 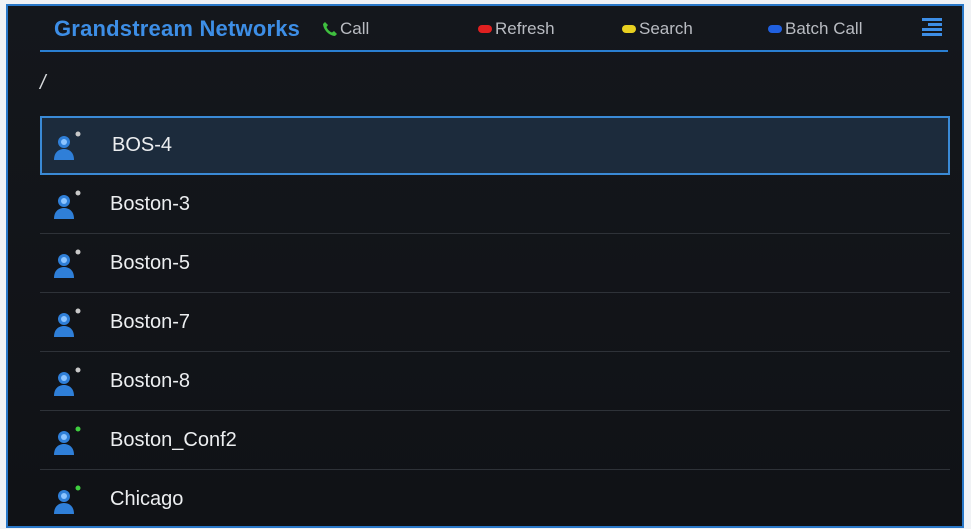 I want to click on contact-name: BOS-4, so click(x=142, y=145).